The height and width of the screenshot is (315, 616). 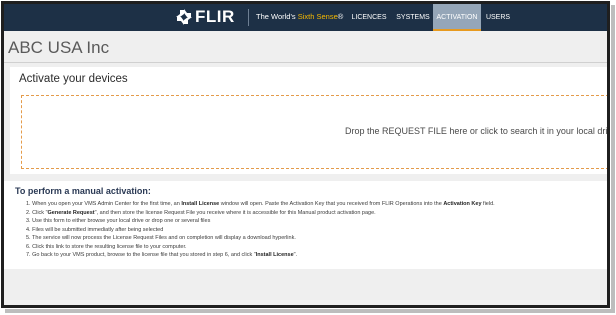 I want to click on nav-activation: ACTIVATION, so click(x=457, y=17).